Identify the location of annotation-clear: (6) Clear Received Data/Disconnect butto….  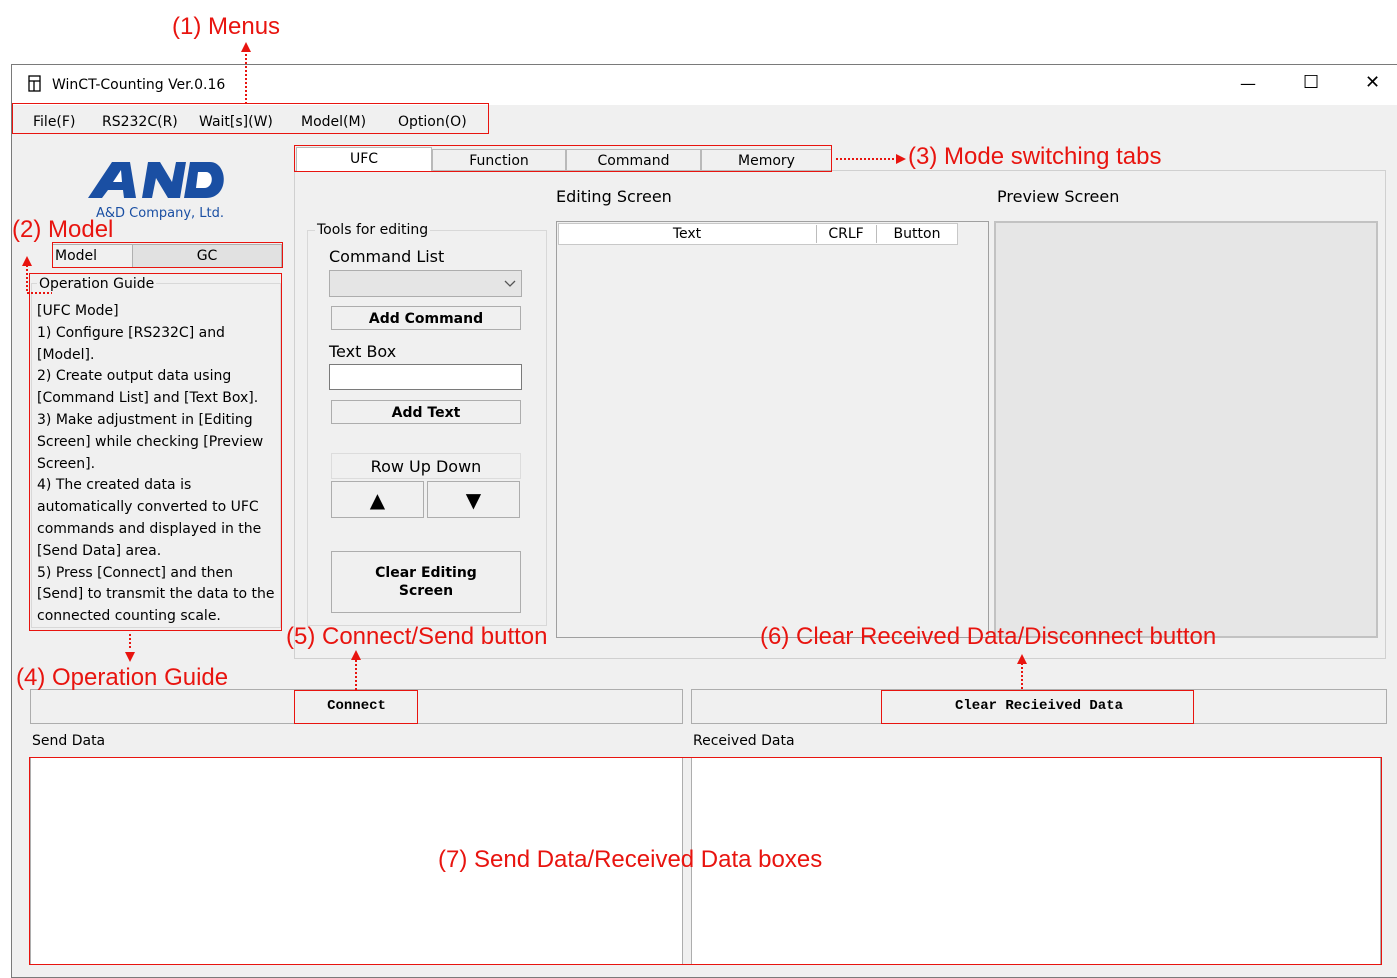
(988, 636).